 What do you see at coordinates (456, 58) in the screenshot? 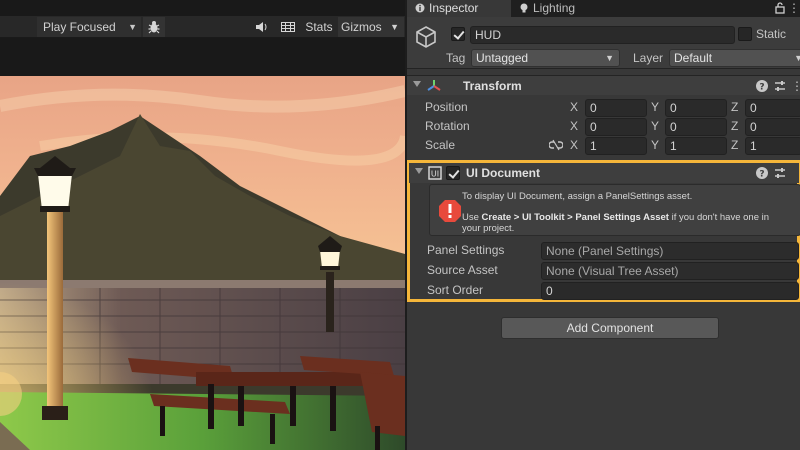
I see `tag-label: Tag` at bounding box center [456, 58].